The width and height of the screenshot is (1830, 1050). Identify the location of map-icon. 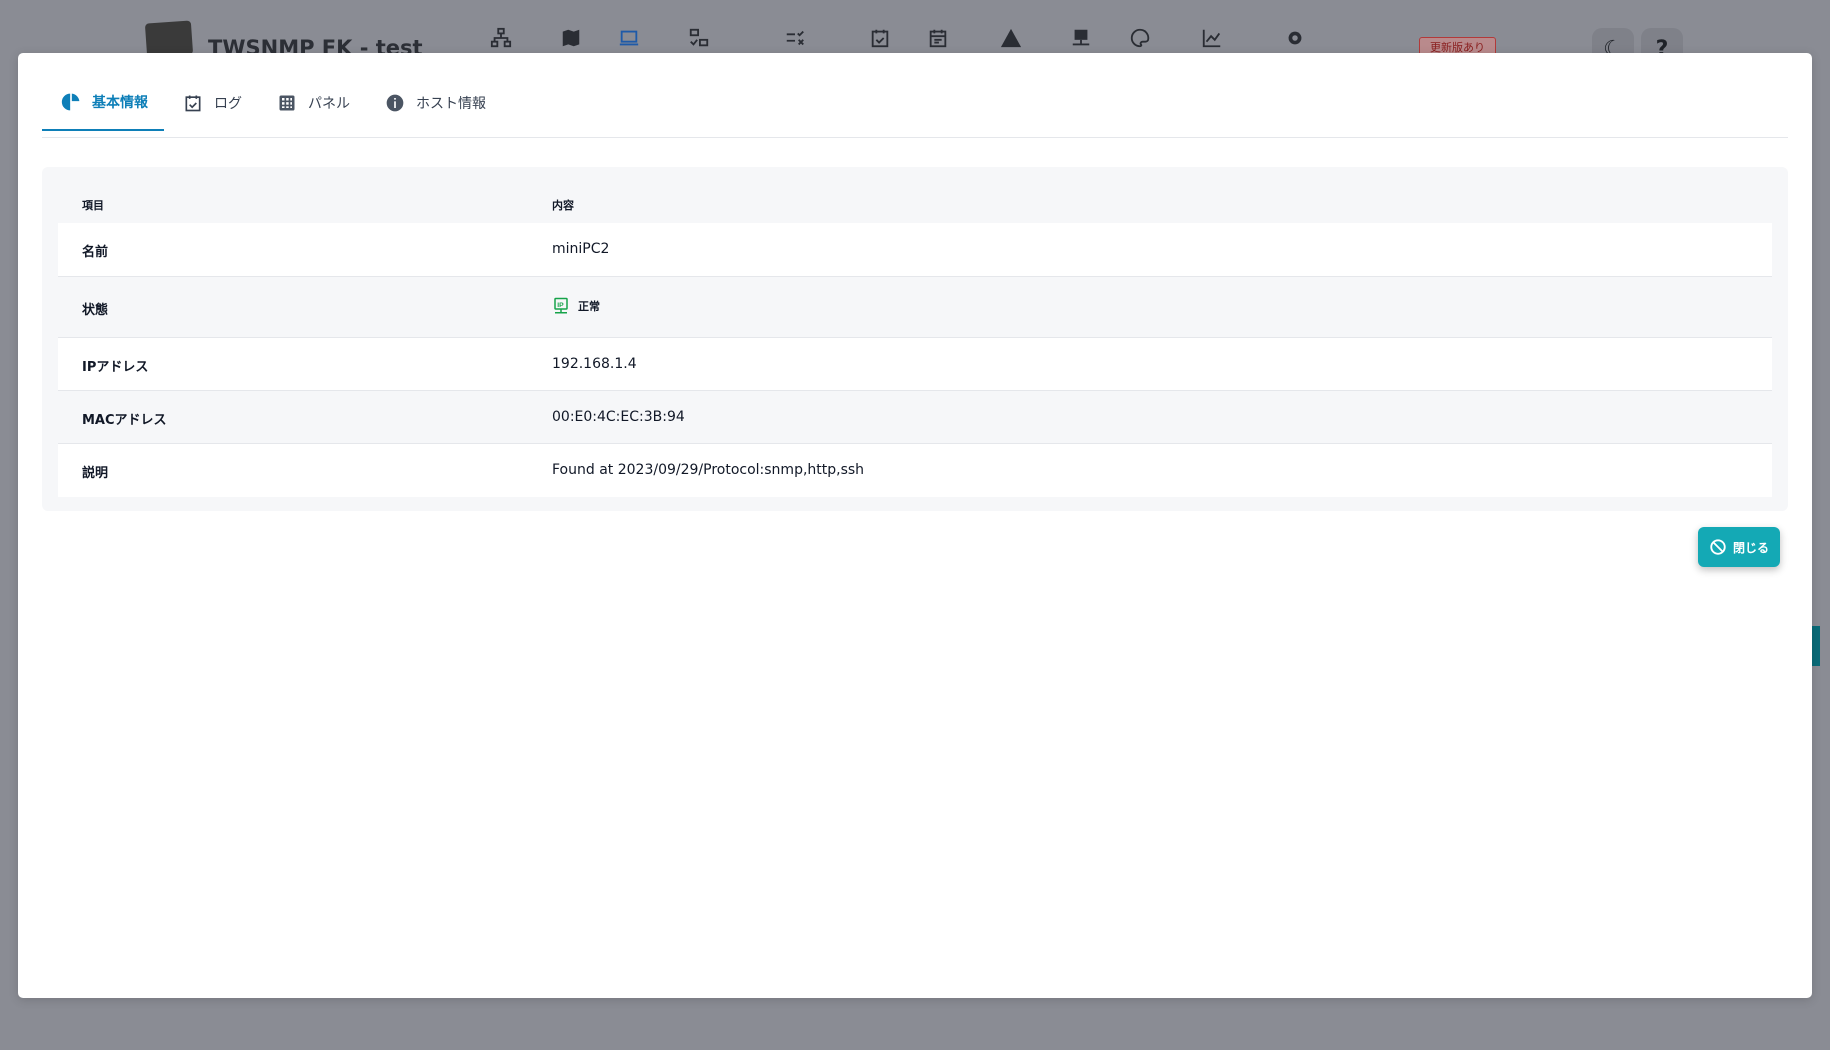
(571, 38).